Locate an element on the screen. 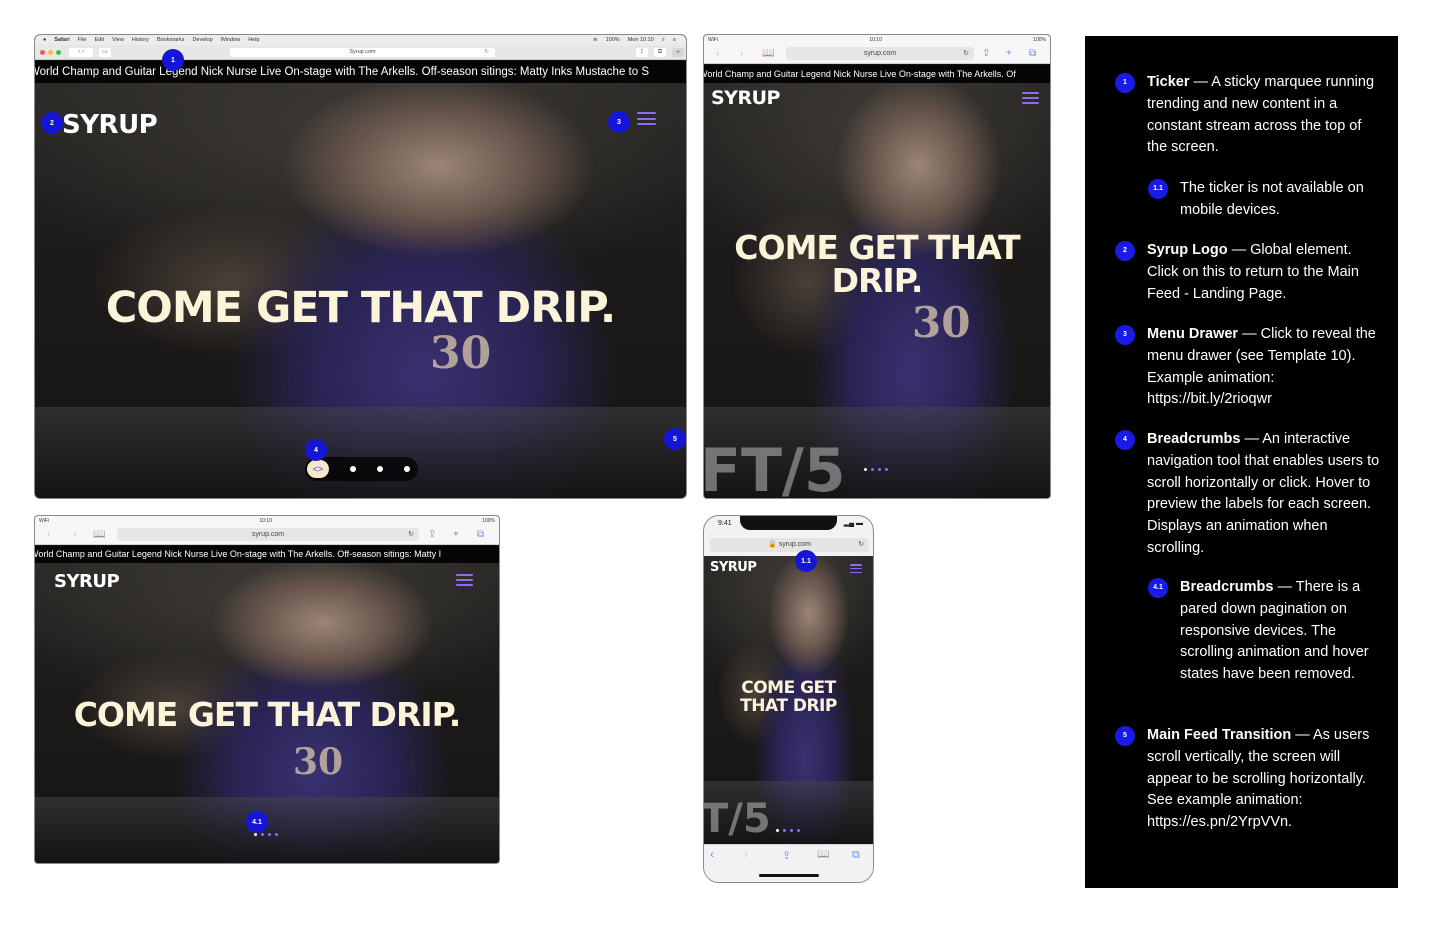 The image size is (1434, 932). new-tab-button: + is located at coordinates (678, 52).